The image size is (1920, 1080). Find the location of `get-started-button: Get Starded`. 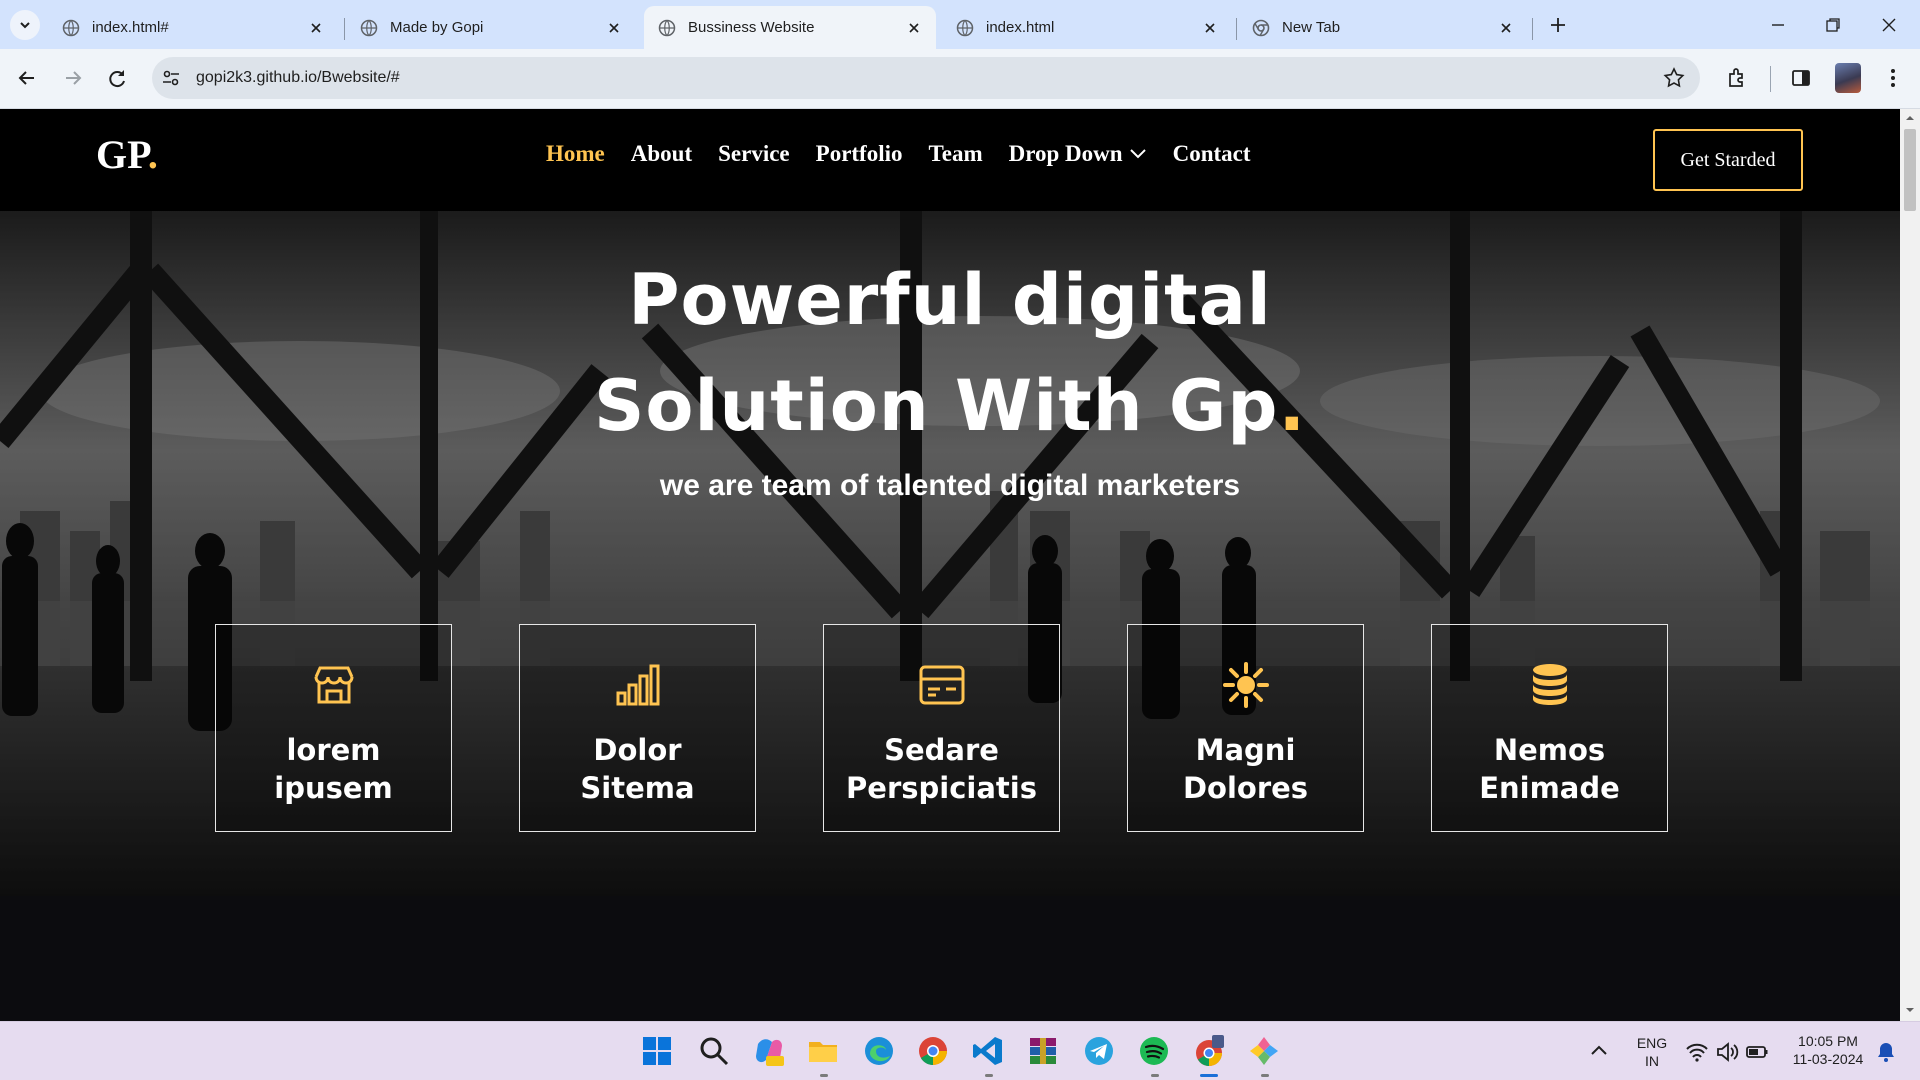

get-started-button: Get Starded is located at coordinates (1728, 160).